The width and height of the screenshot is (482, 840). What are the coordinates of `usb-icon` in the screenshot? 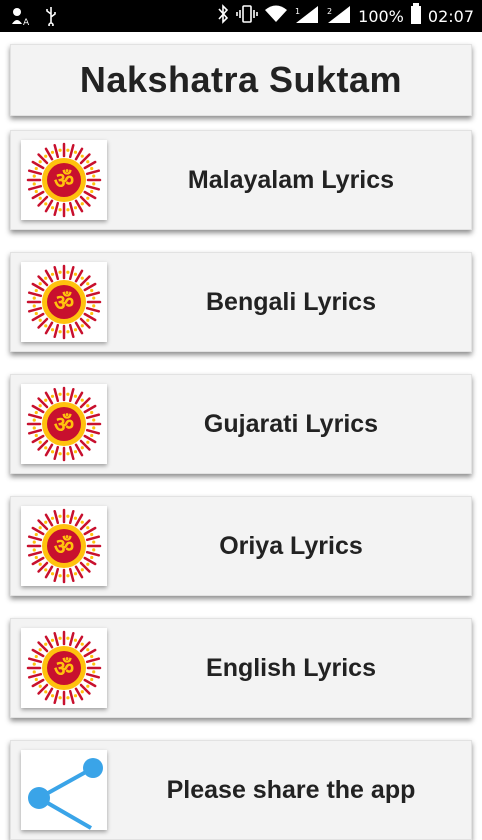 It's located at (51, 18).